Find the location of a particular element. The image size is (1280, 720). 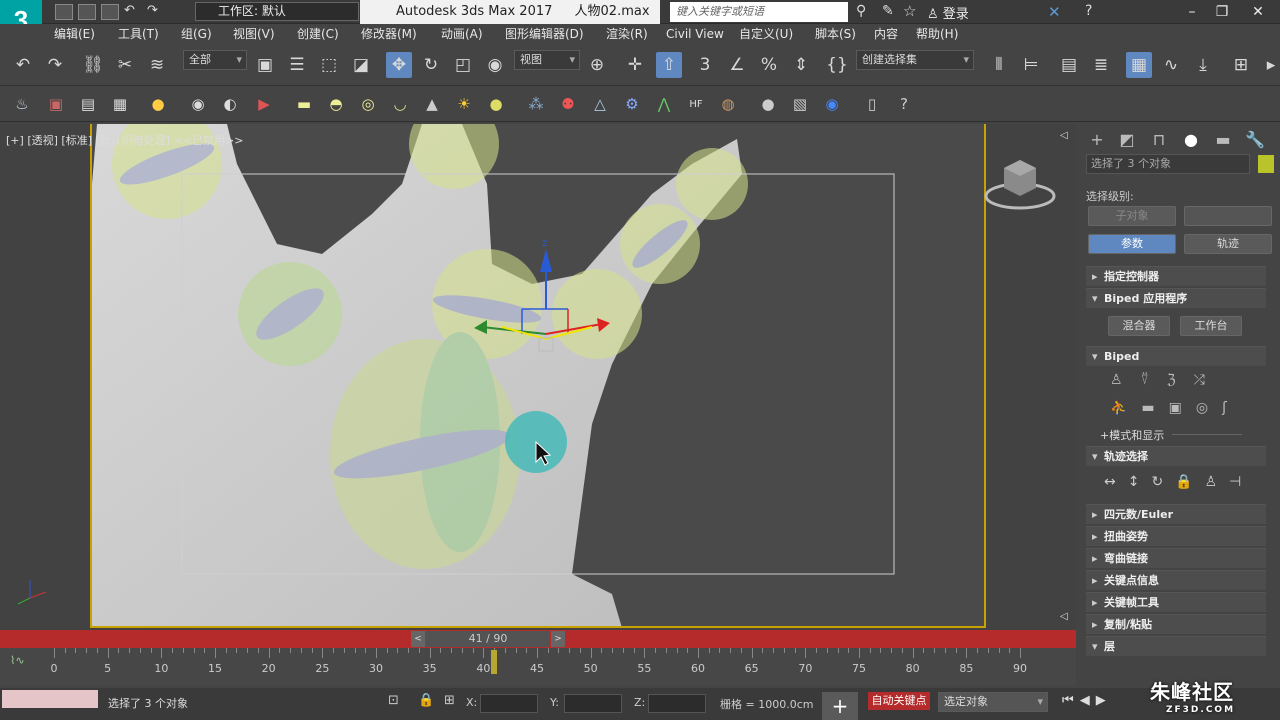

unlink-icon: ✂ is located at coordinates (125, 65).